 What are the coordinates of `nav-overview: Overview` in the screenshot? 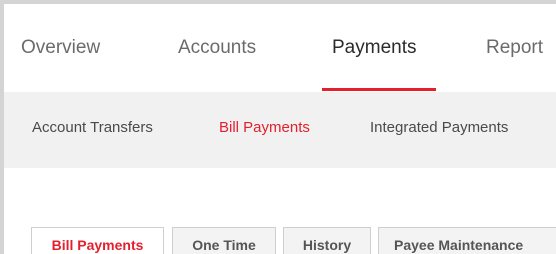 It's located at (60, 48).